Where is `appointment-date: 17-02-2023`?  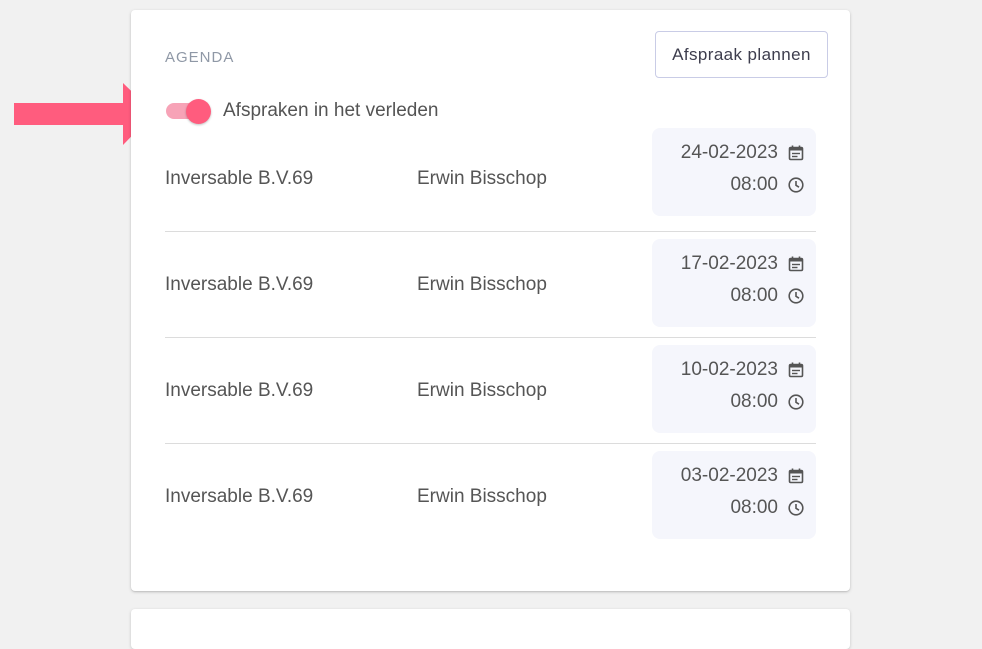 appointment-date: 17-02-2023 is located at coordinates (729, 263).